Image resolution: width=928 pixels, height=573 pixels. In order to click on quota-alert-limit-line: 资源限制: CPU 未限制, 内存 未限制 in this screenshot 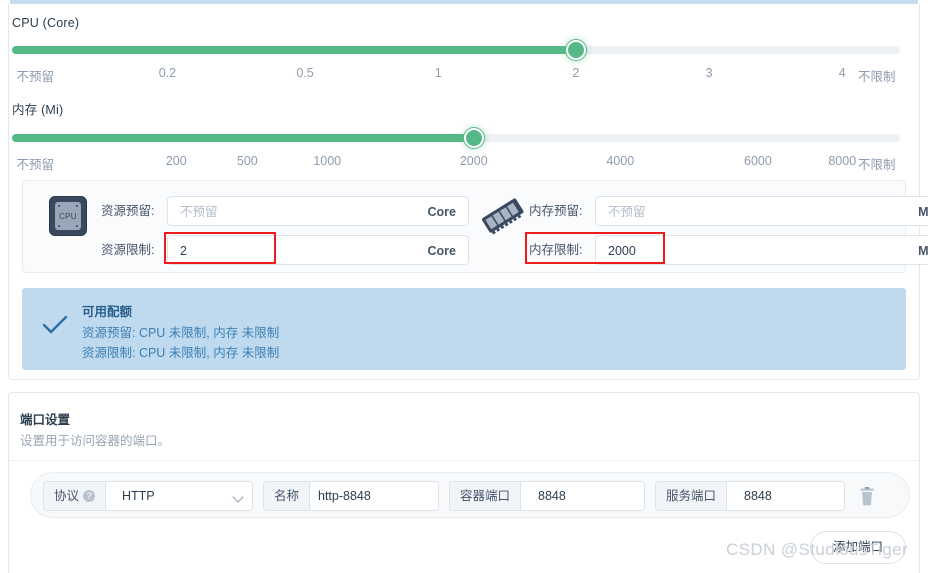, I will do `click(181, 353)`.